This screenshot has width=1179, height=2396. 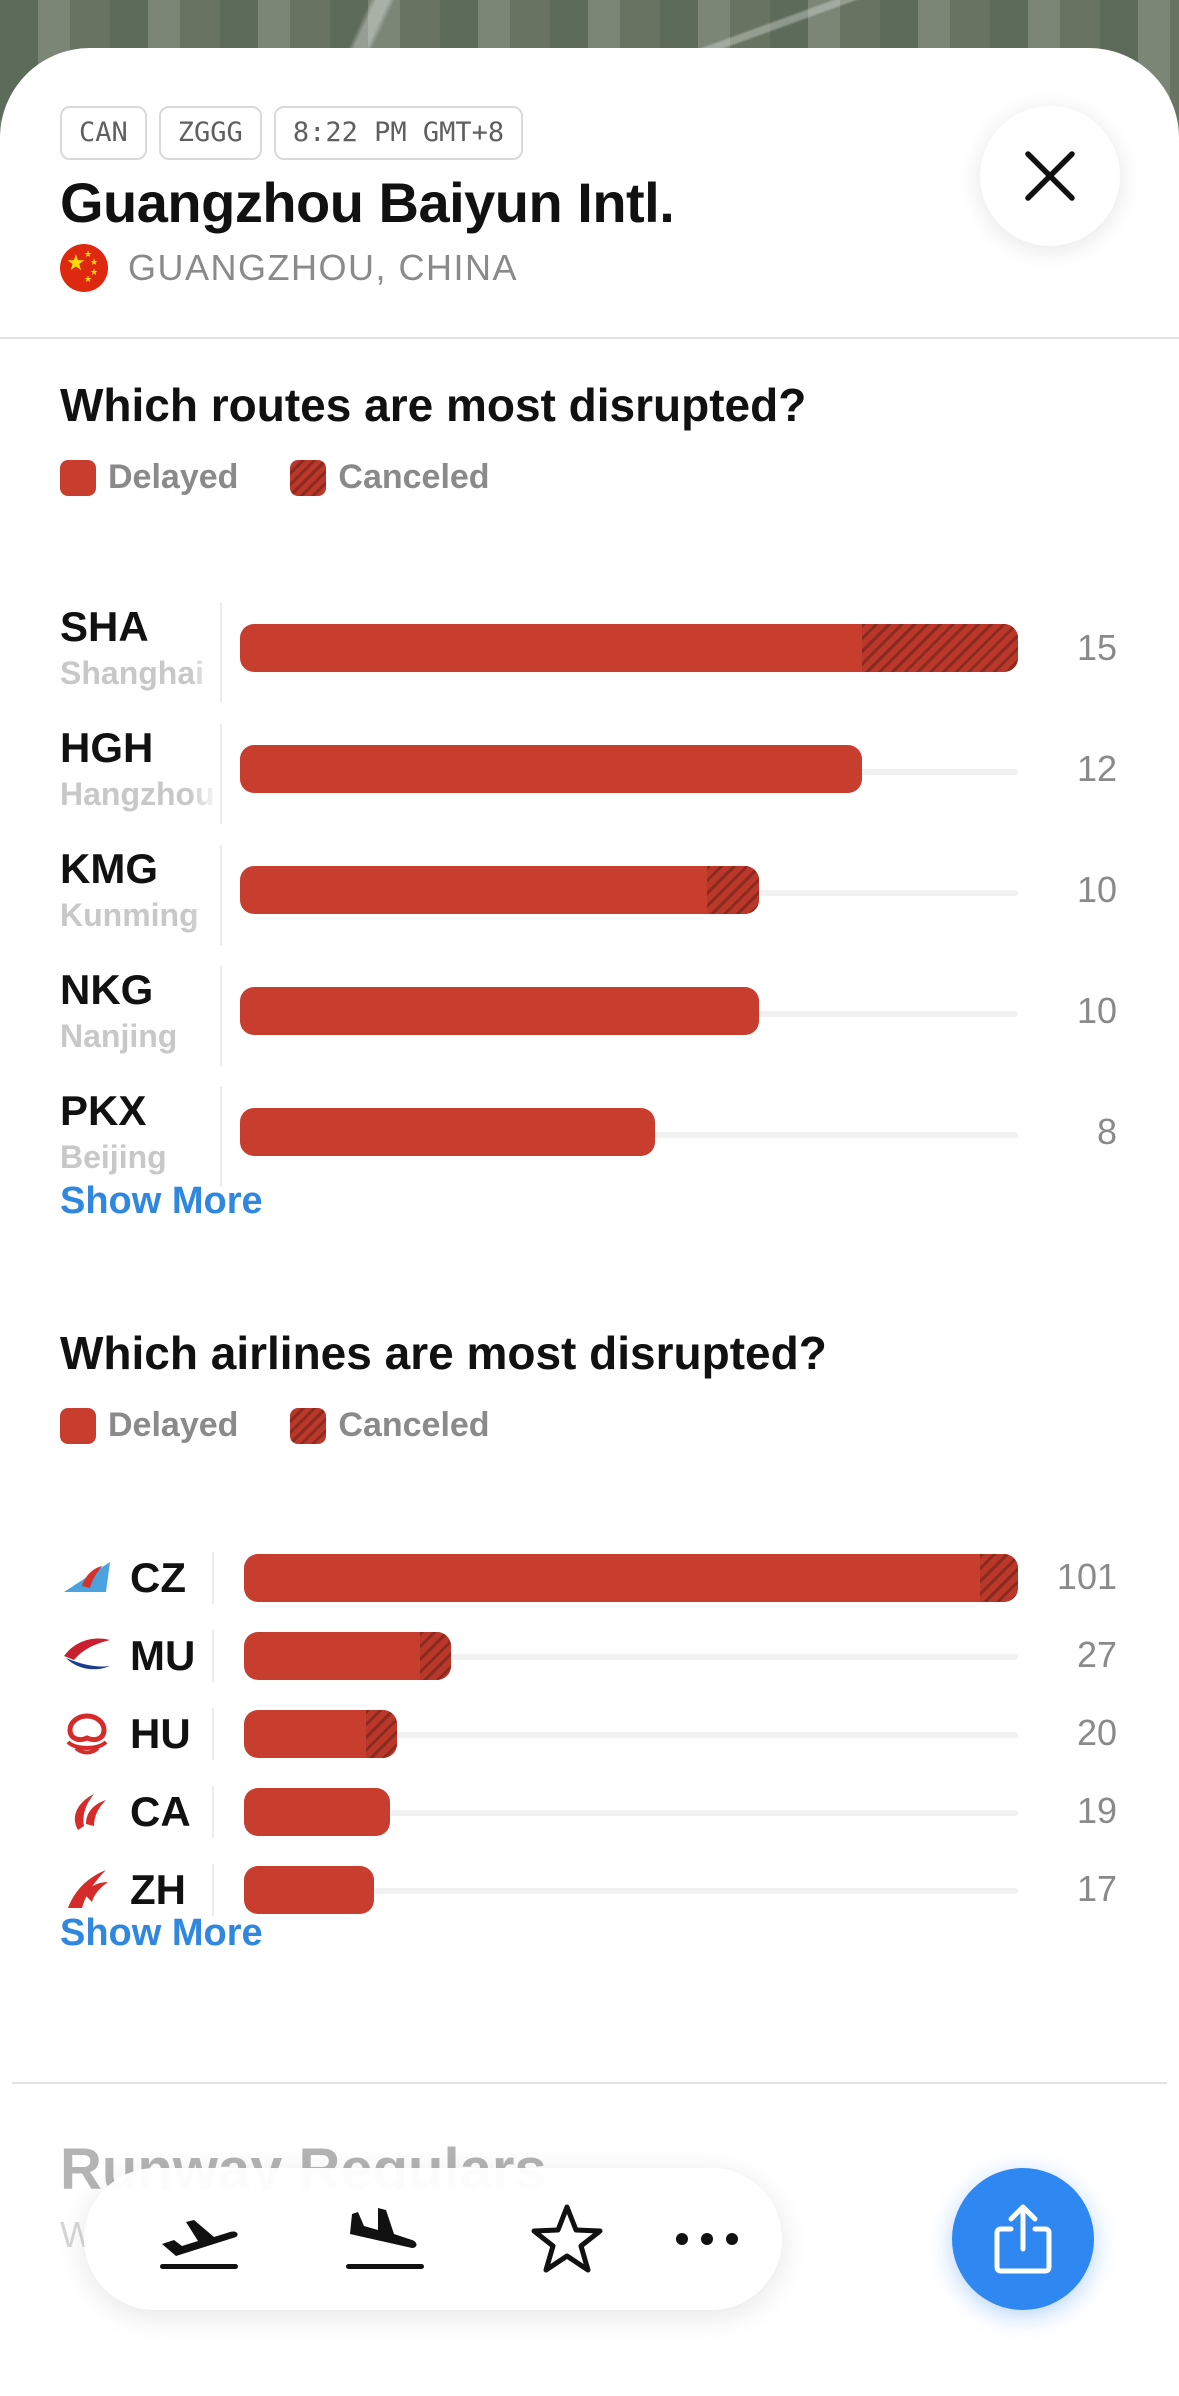 I want to click on route-code: NKG, so click(x=107, y=989).